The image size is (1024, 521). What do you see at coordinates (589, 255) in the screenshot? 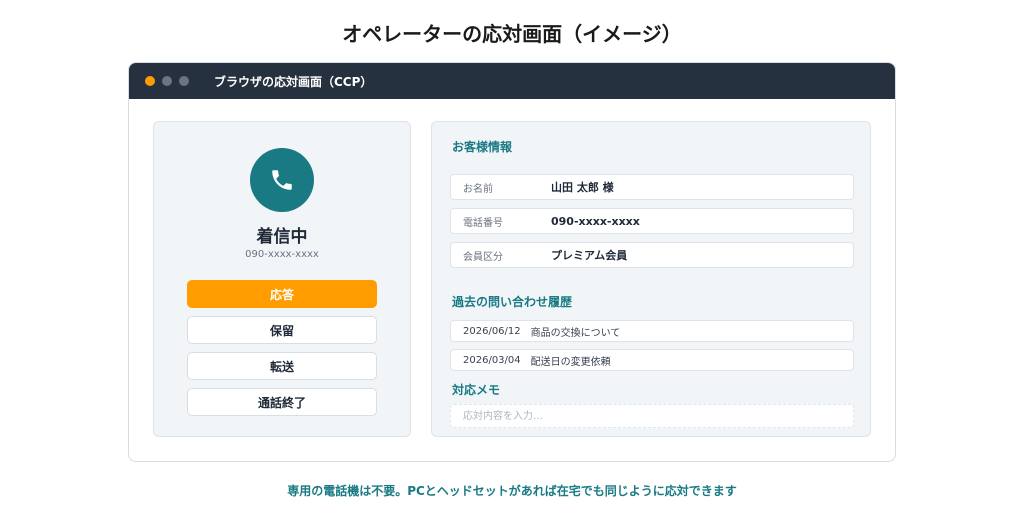
I see `info-value: プレミアム会員` at bounding box center [589, 255].